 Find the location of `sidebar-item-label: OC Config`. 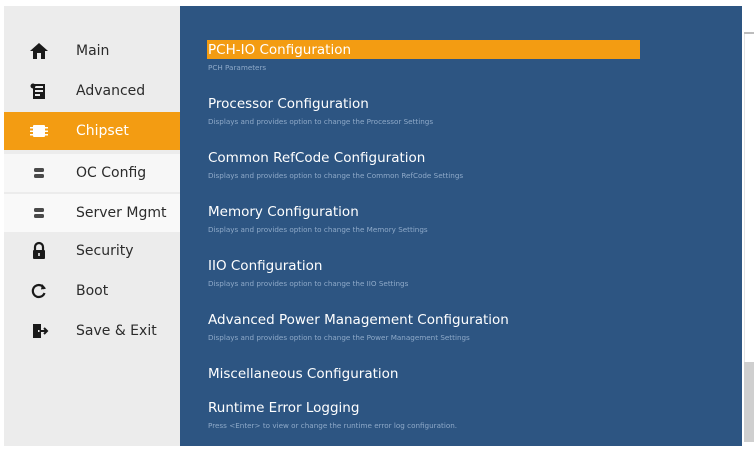

sidebar-item-label: OC Config is located at coordinates (111, 173).